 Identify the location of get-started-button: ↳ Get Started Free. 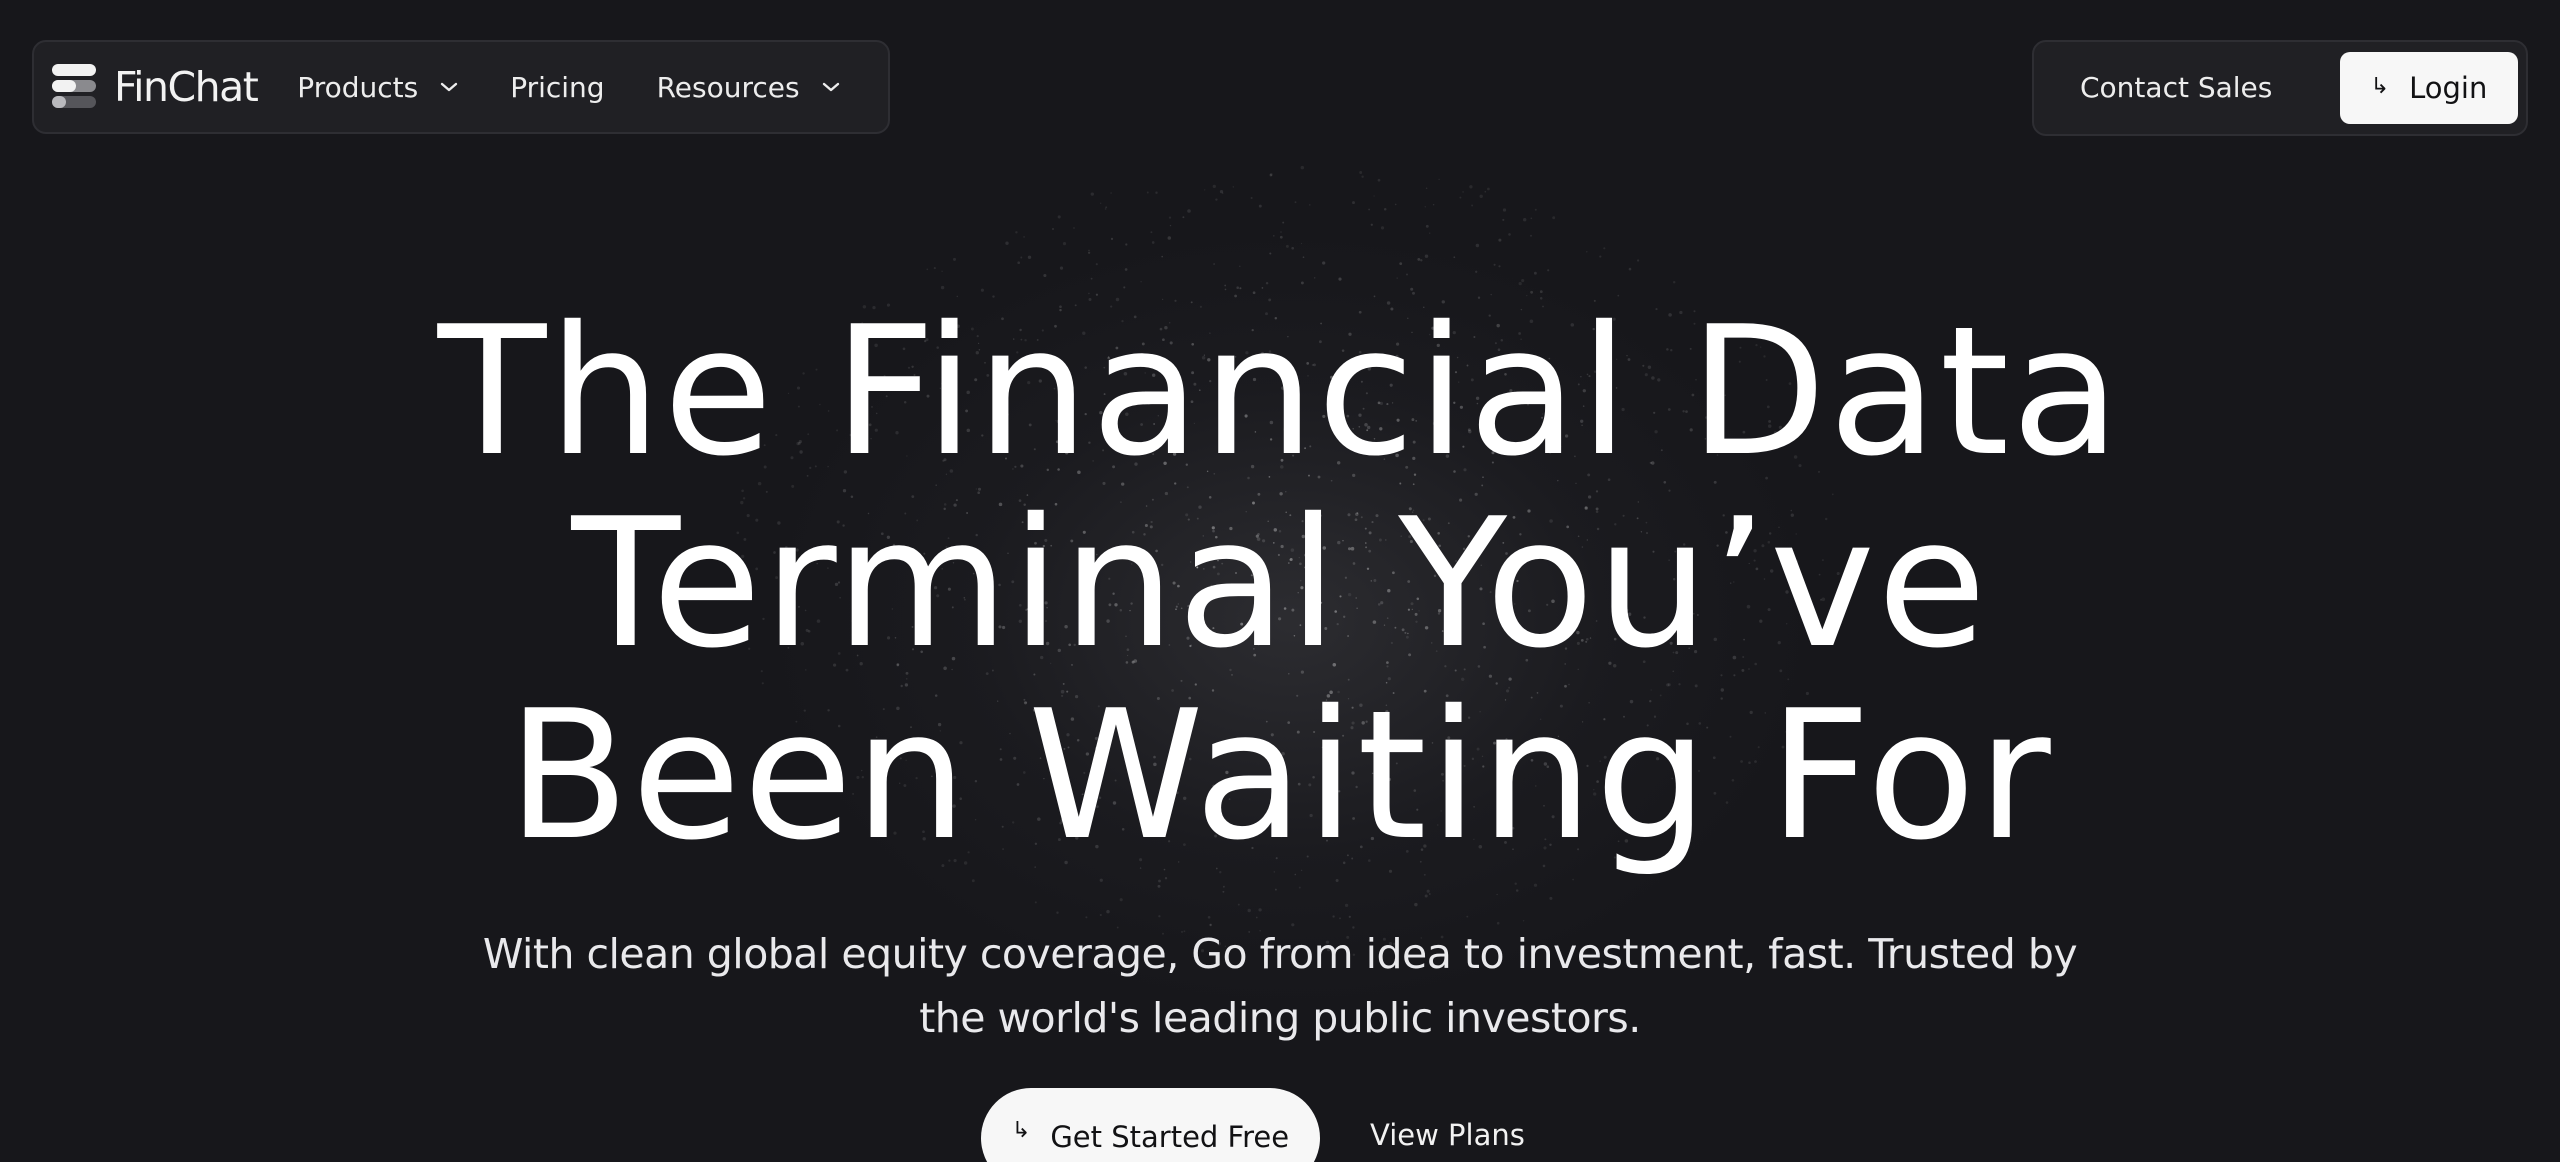
(1150, 1125).